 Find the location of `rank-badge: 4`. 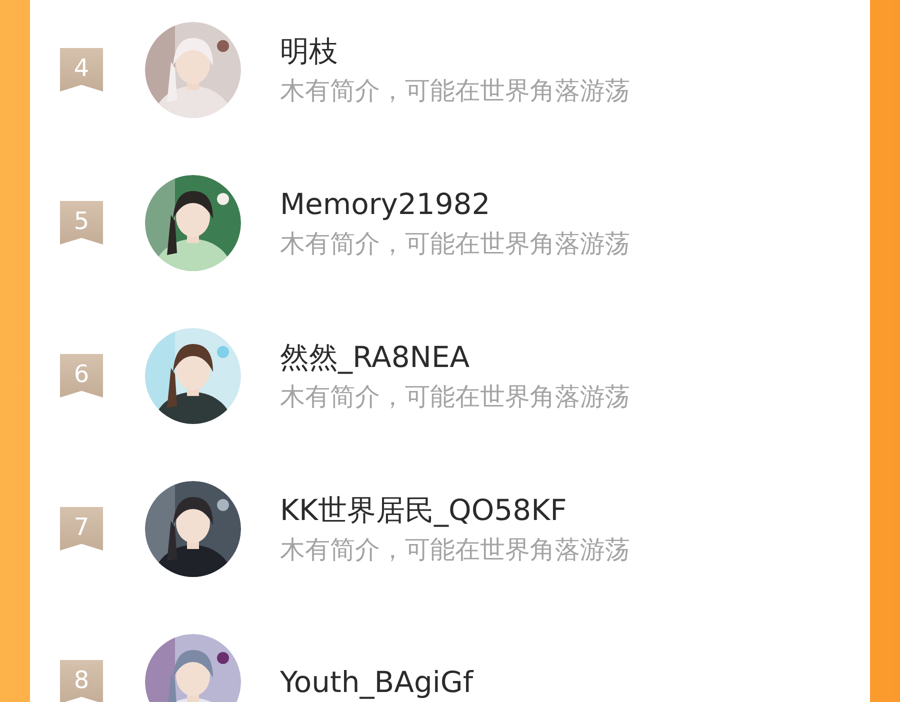

rank-badge: 4 is located at coordinates (81, 70).